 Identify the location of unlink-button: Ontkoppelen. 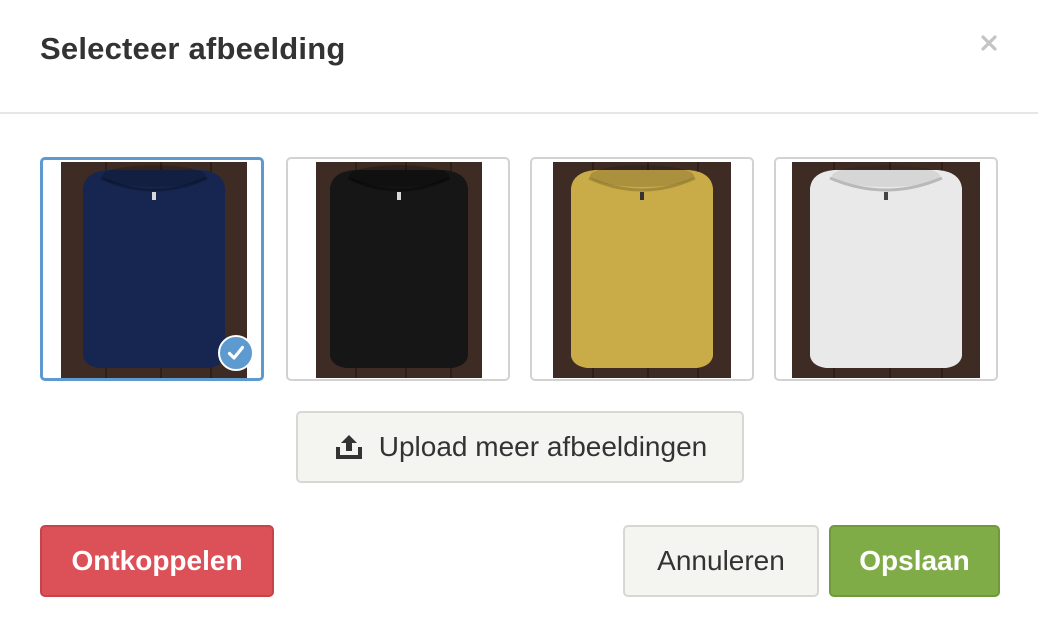
(157, 561).